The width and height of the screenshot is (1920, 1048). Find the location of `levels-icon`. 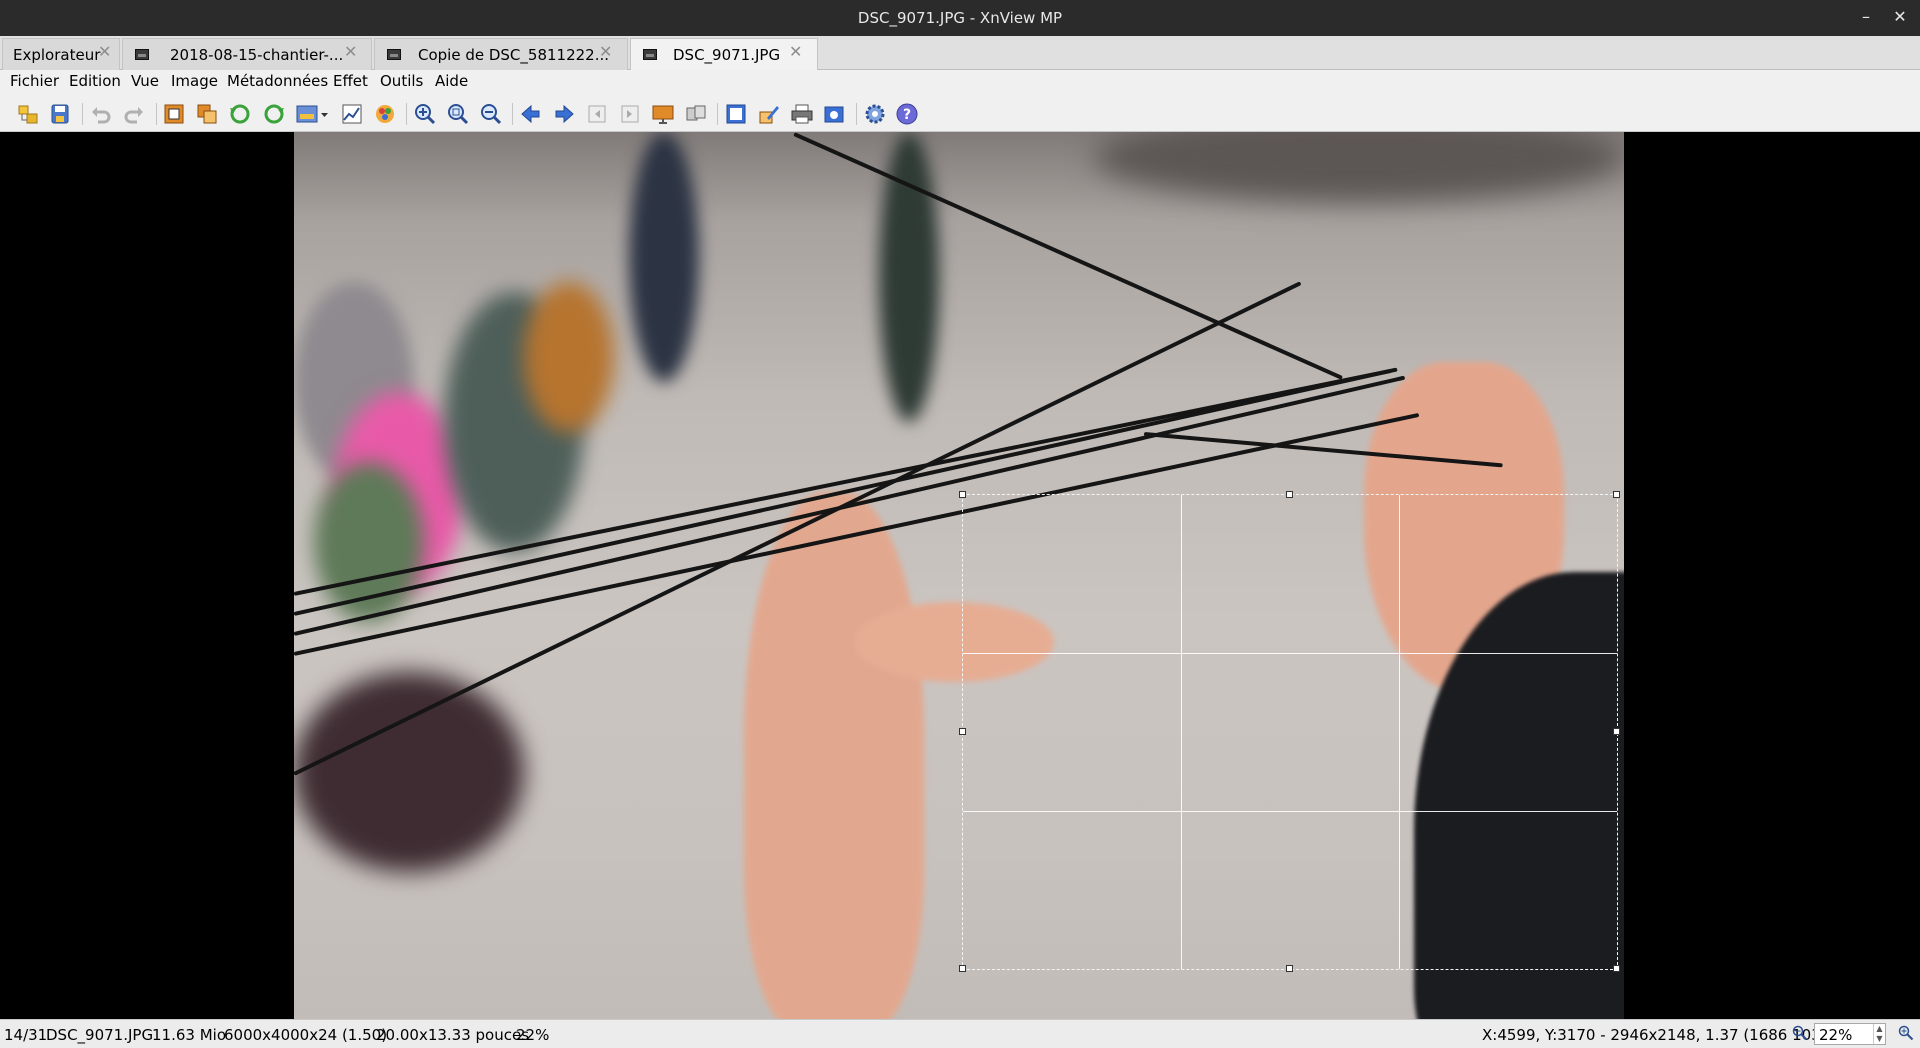

levels-icon is located at coordinates (352, 114).